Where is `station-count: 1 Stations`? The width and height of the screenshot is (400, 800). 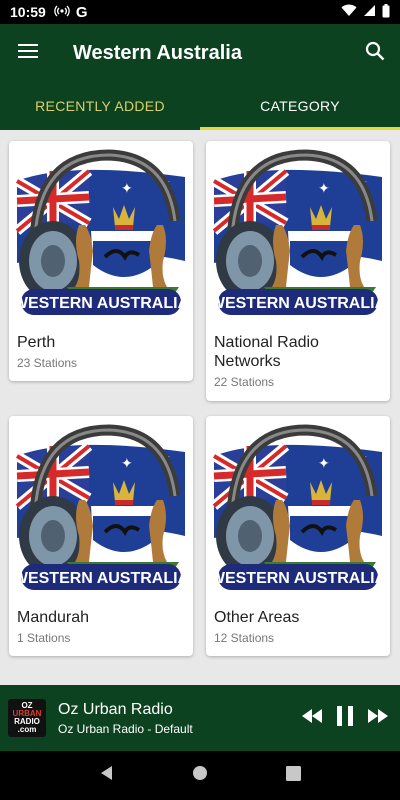
station-count: 1 Stations is located at coordinates (44, 638).